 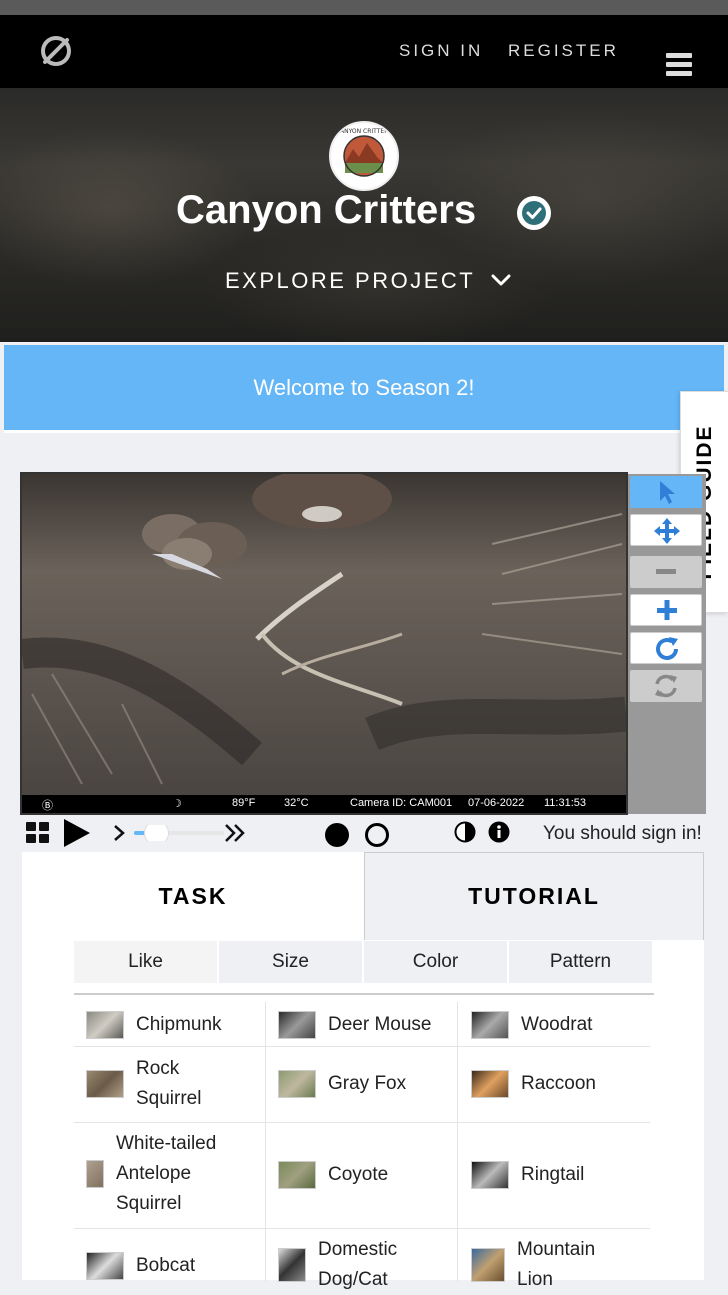 I want to click on capture-time: 11:31:53, so click(x=565, y=803).